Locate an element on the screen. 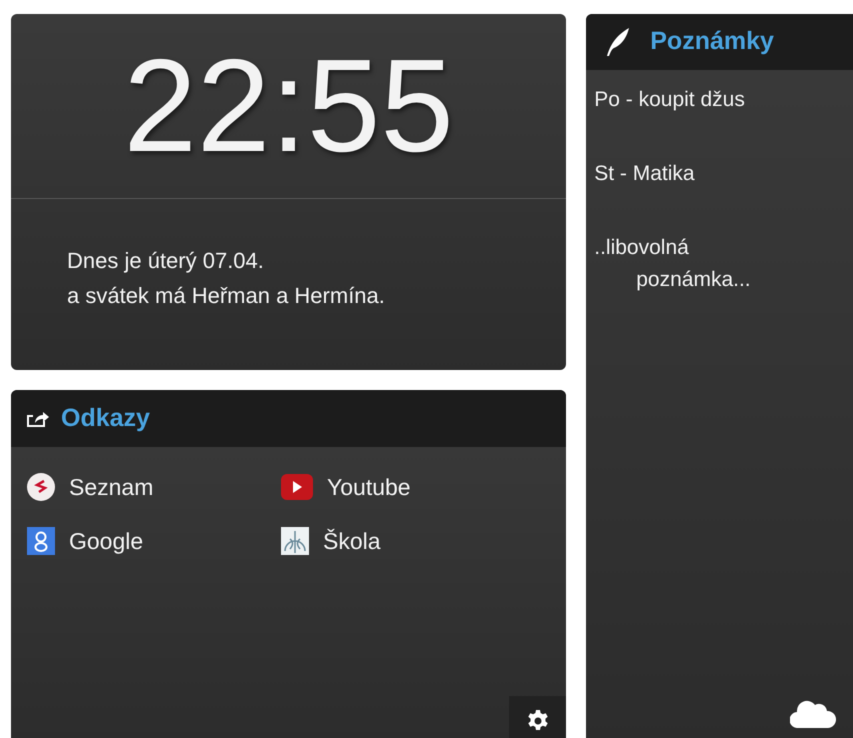 The width and height of the screenshot is (853, 738). g-icon is located at coordinates (41, 541).